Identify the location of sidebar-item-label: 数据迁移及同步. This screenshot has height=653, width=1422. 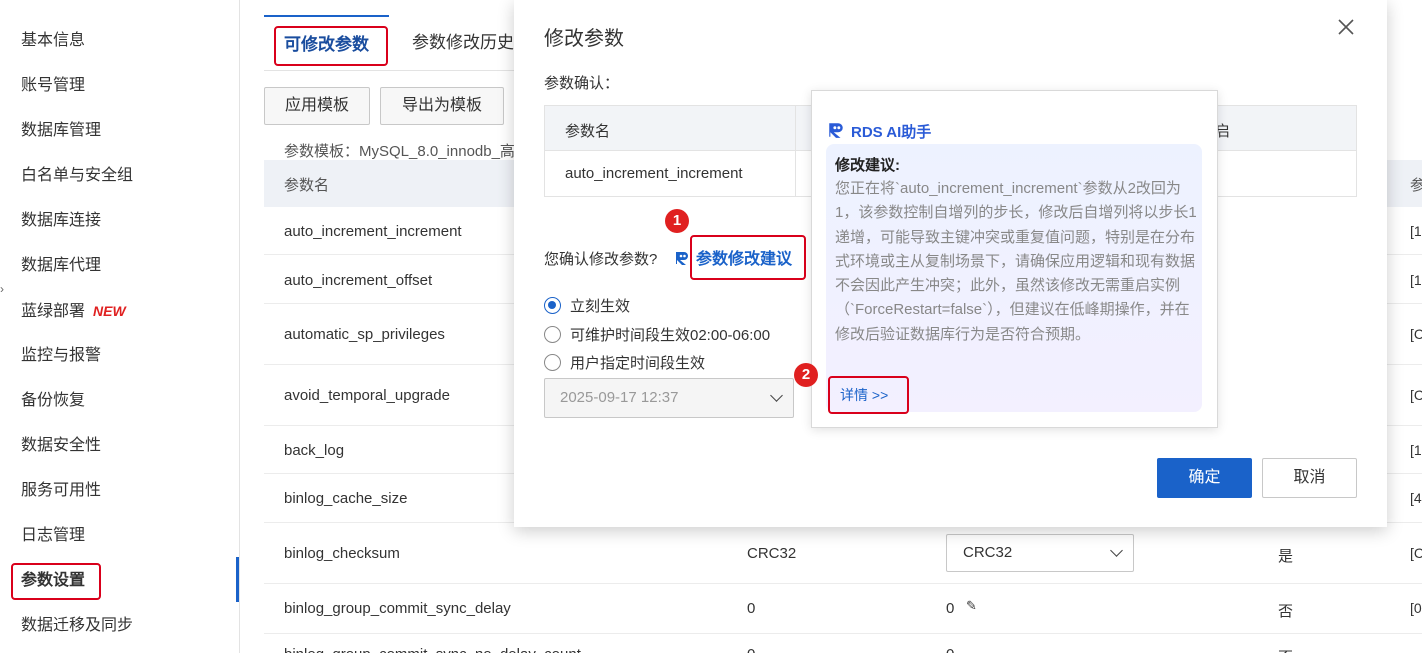
(77, 625).